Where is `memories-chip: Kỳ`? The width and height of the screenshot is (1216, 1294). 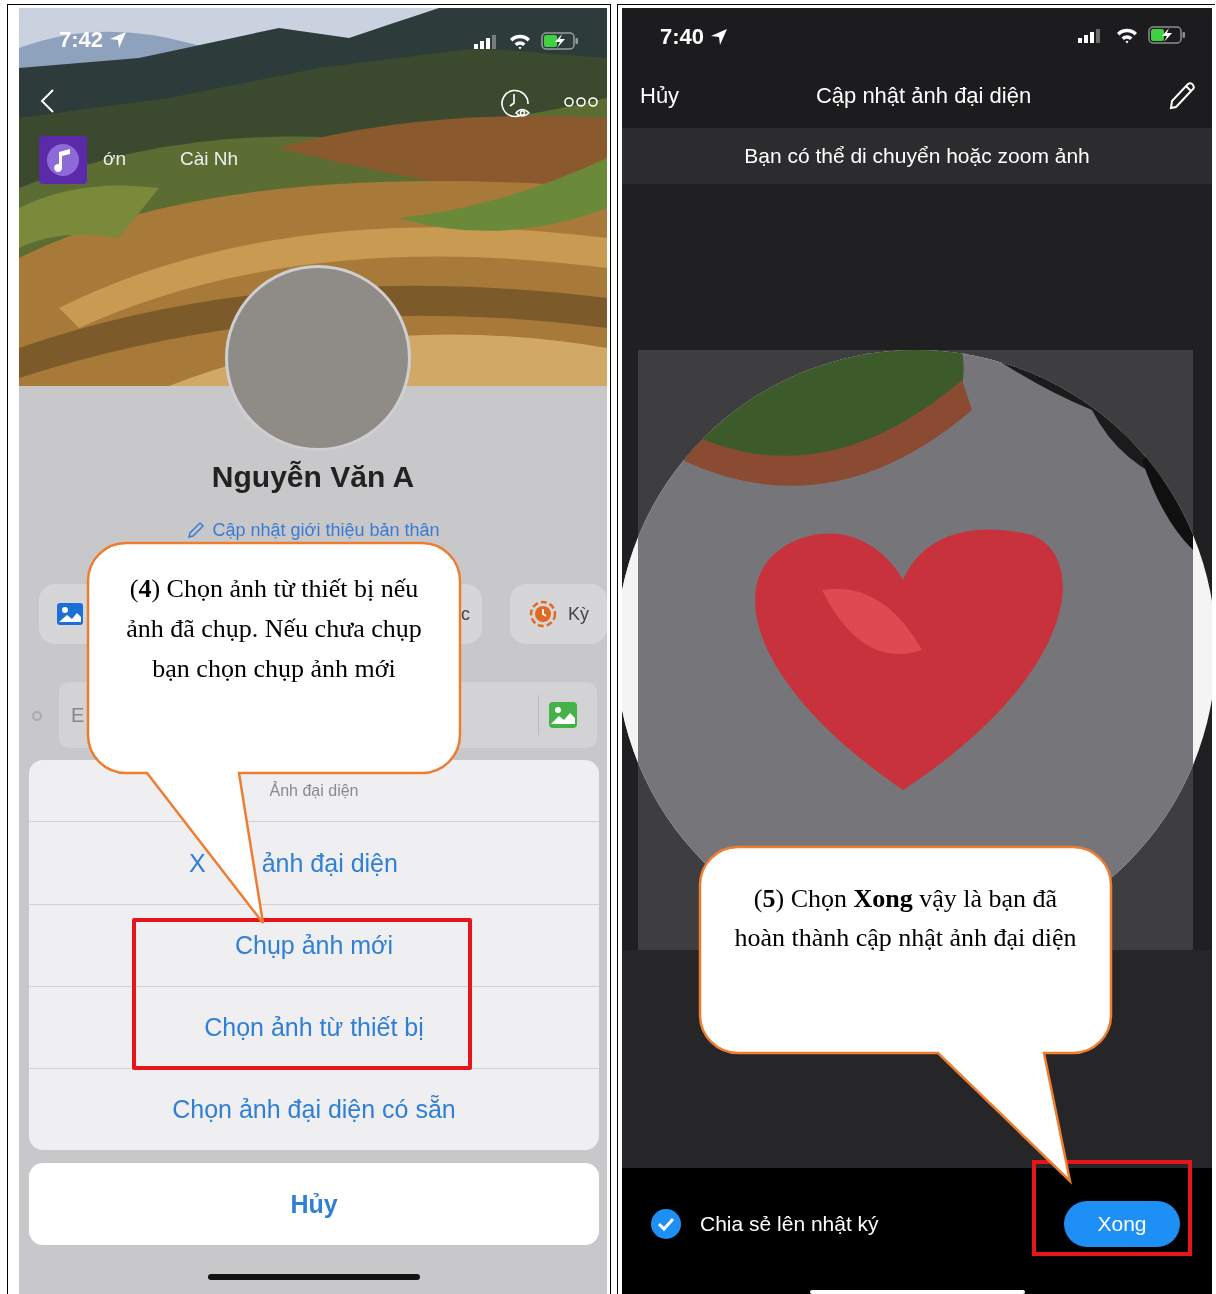 memories-chip: Kỳ is located at coordinates (558, 614).